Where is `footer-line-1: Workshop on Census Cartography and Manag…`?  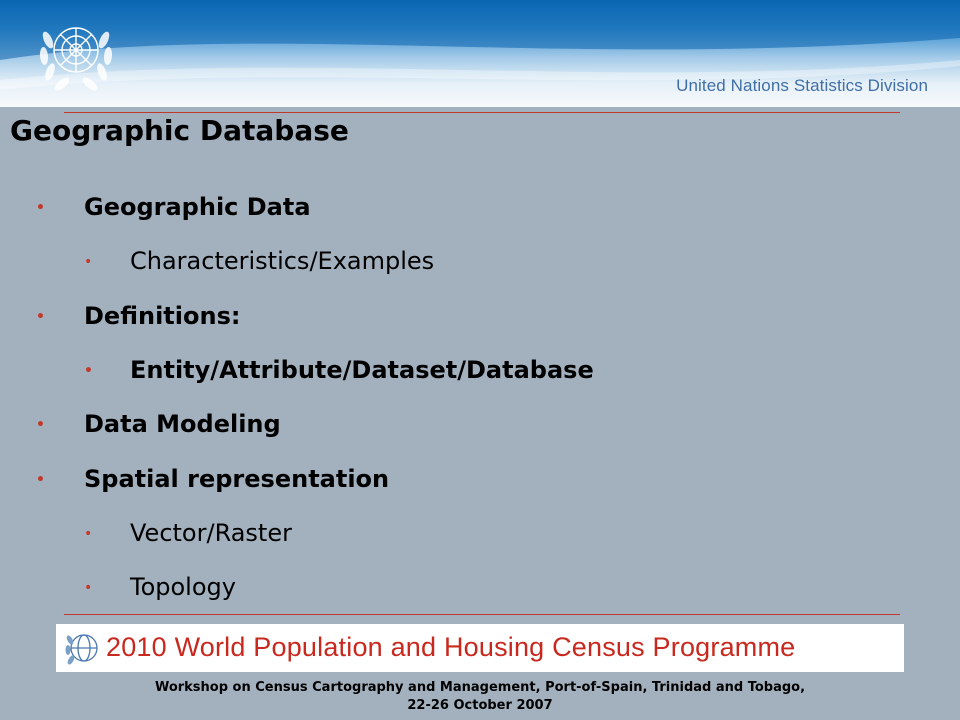
footer-line-1: Workshop on Census Cartography and Manag… is located at coordinates (480, 687).